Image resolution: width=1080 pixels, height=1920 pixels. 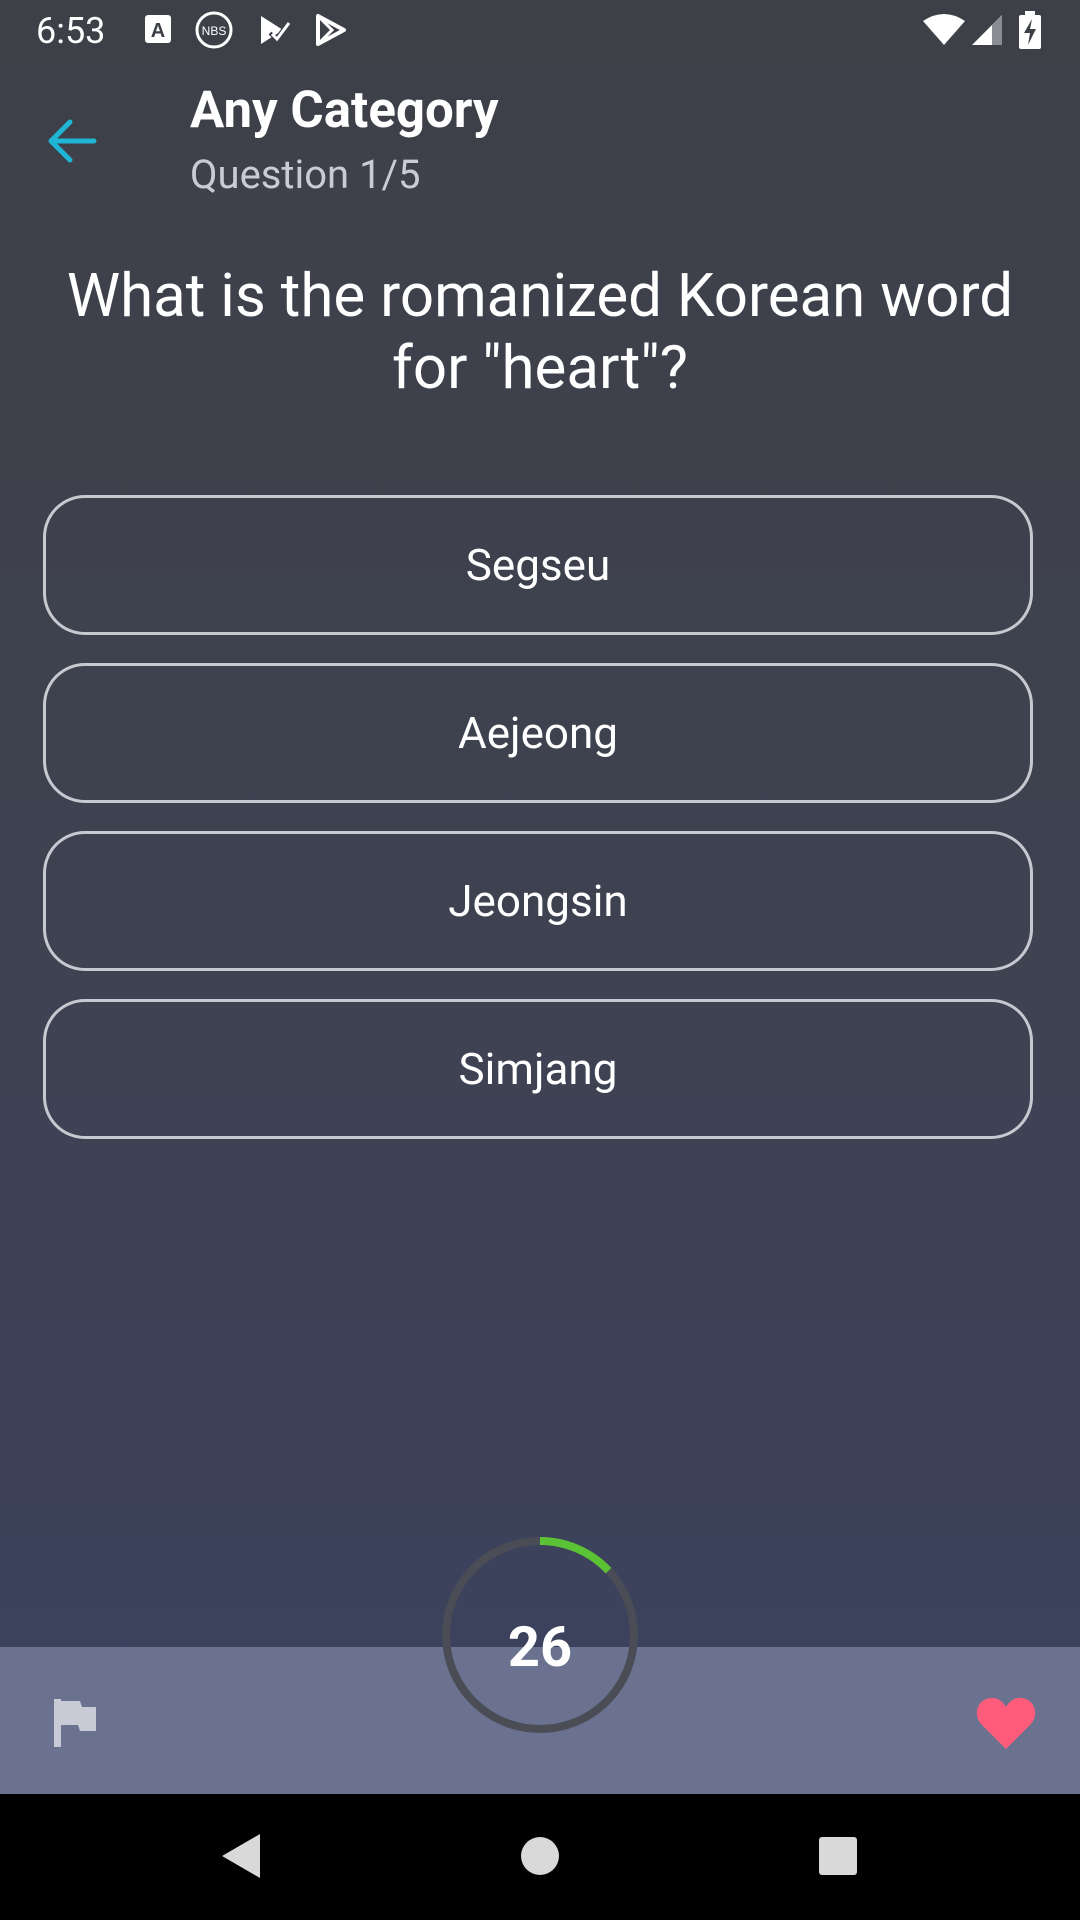 I want to click on answer-option-1: Segseu, so click(x=538, y=565).